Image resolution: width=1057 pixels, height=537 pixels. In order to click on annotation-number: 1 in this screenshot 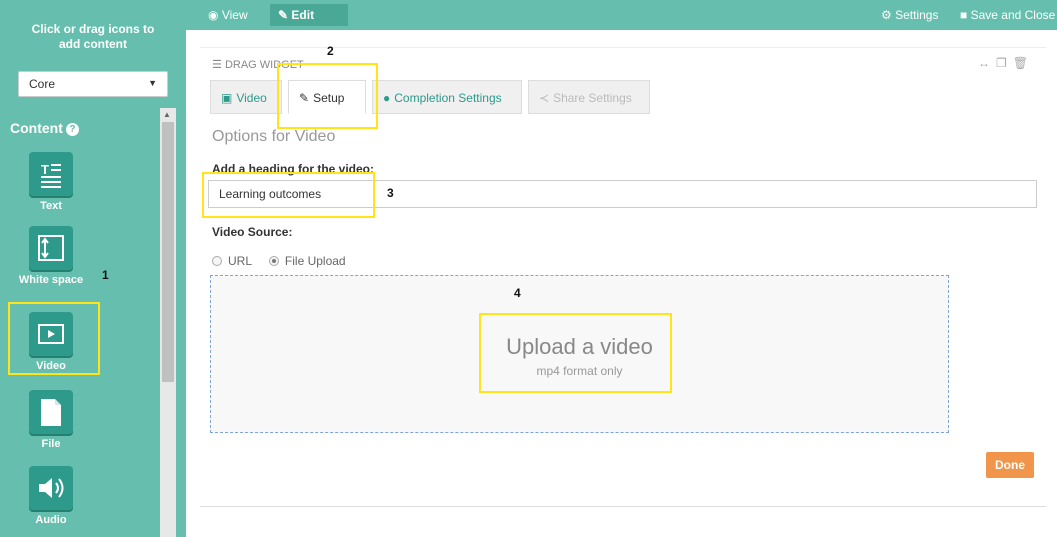, I will do `click(105, 275)`.